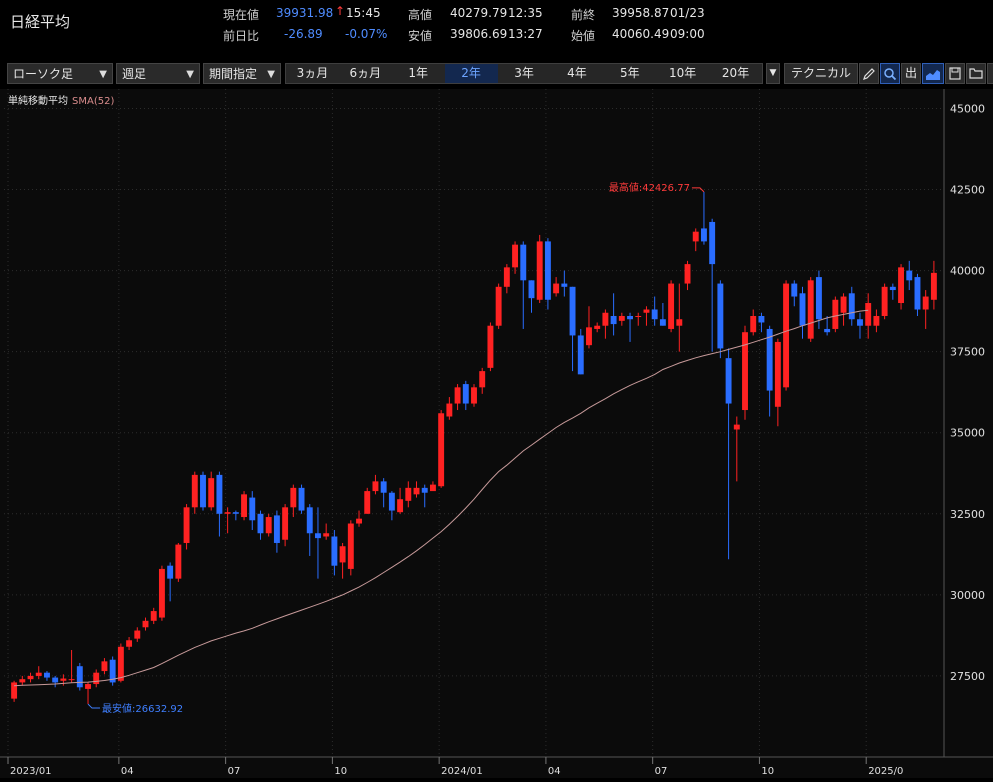 The width and height of the screenshot is (993, 782). Describe the element at coordinates (576, 73) in the screenshot. I see `period-button-4y: 4年` at that location.